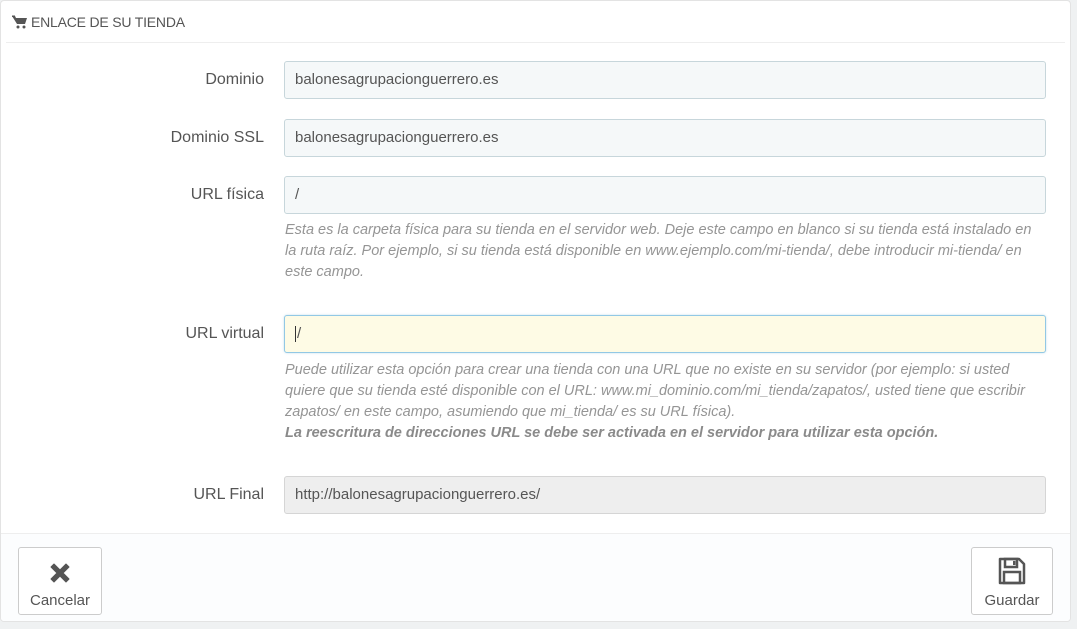  Describe the element at coordinates (665, 80) in the screenshot. I see `domain-input: balonesagrupacionguerrero.es` at that location.